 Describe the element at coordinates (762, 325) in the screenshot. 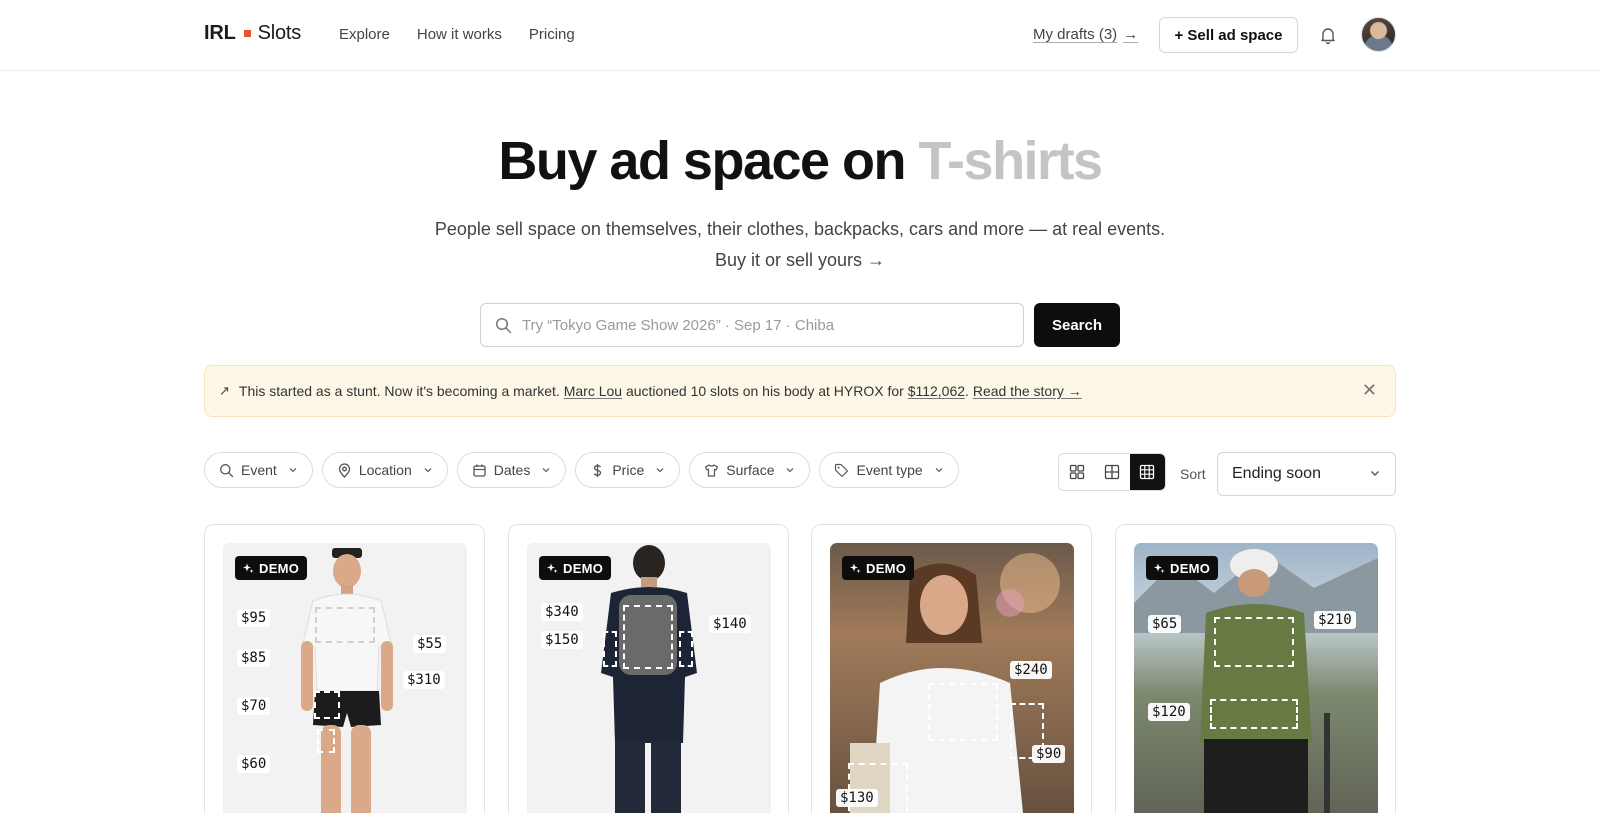

I see `search-input` at that location.